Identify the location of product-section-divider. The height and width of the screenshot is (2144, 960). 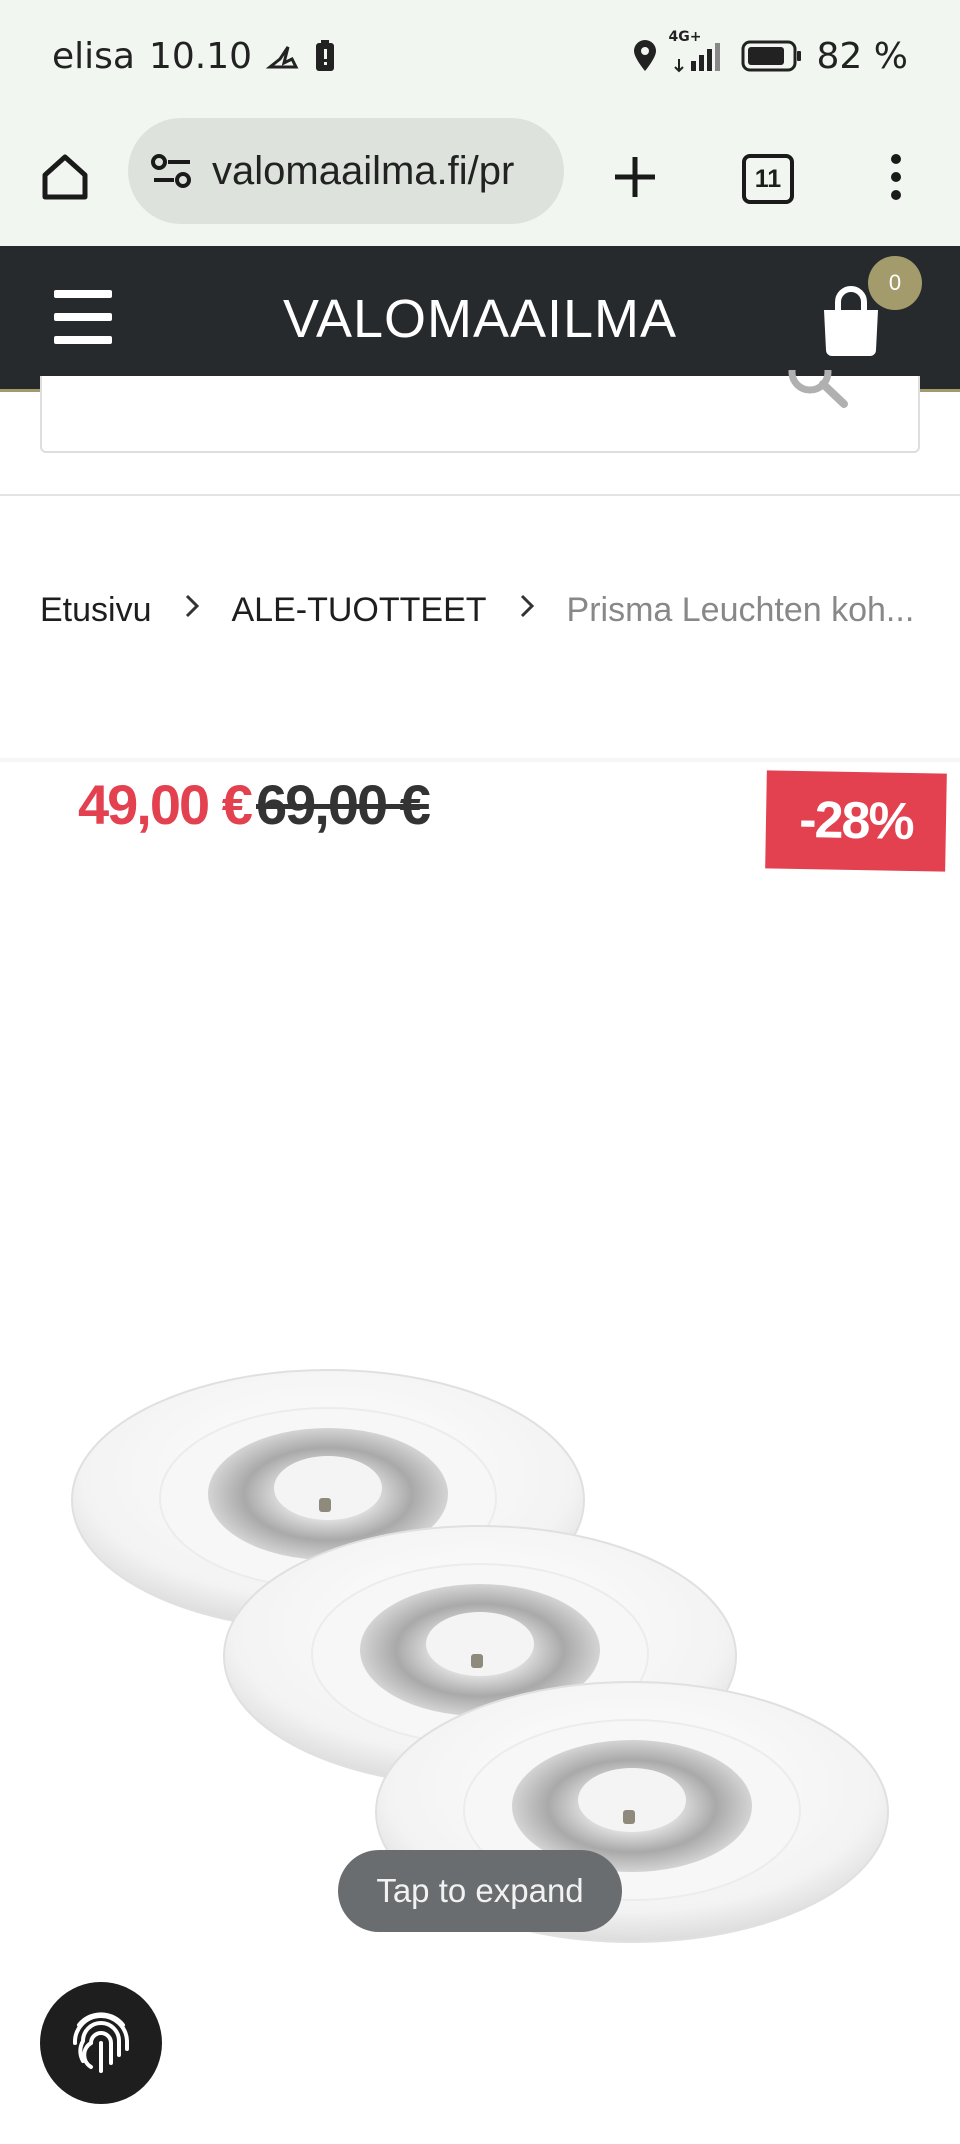
(480, 760).